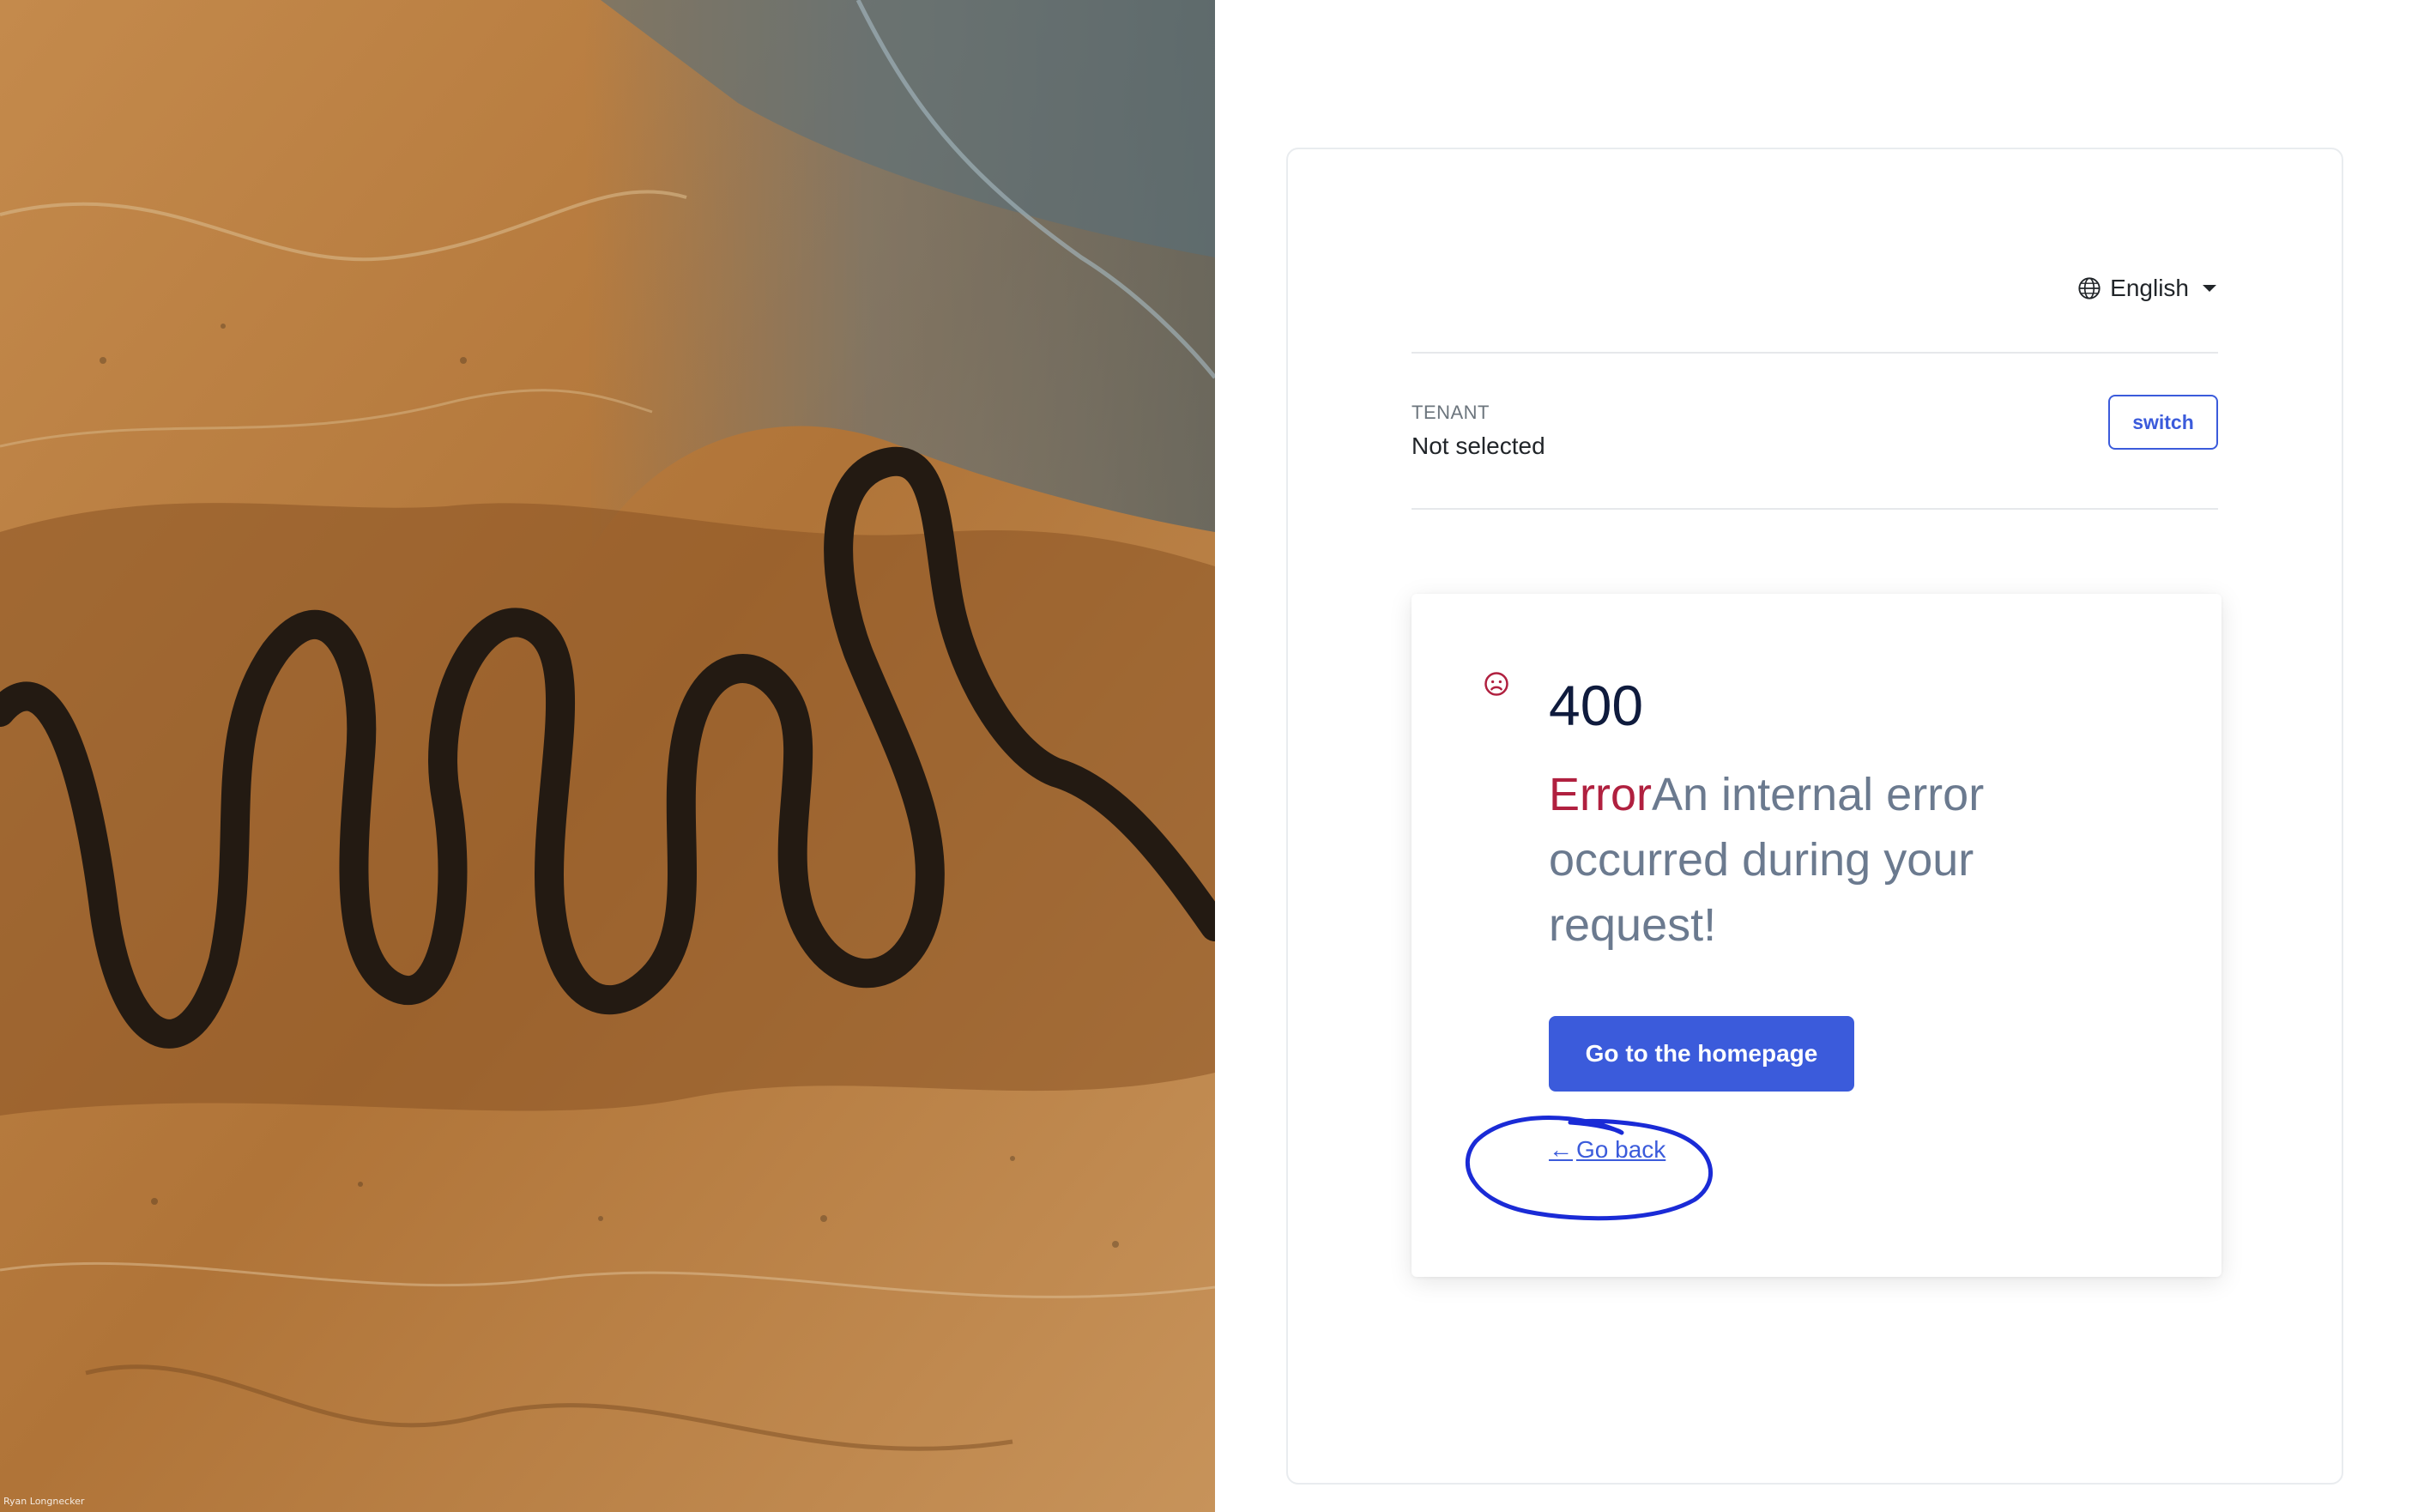  Describe the element at coordinates (2209, 288) in the screenshot. I see `chevron-down-icon` at that location.